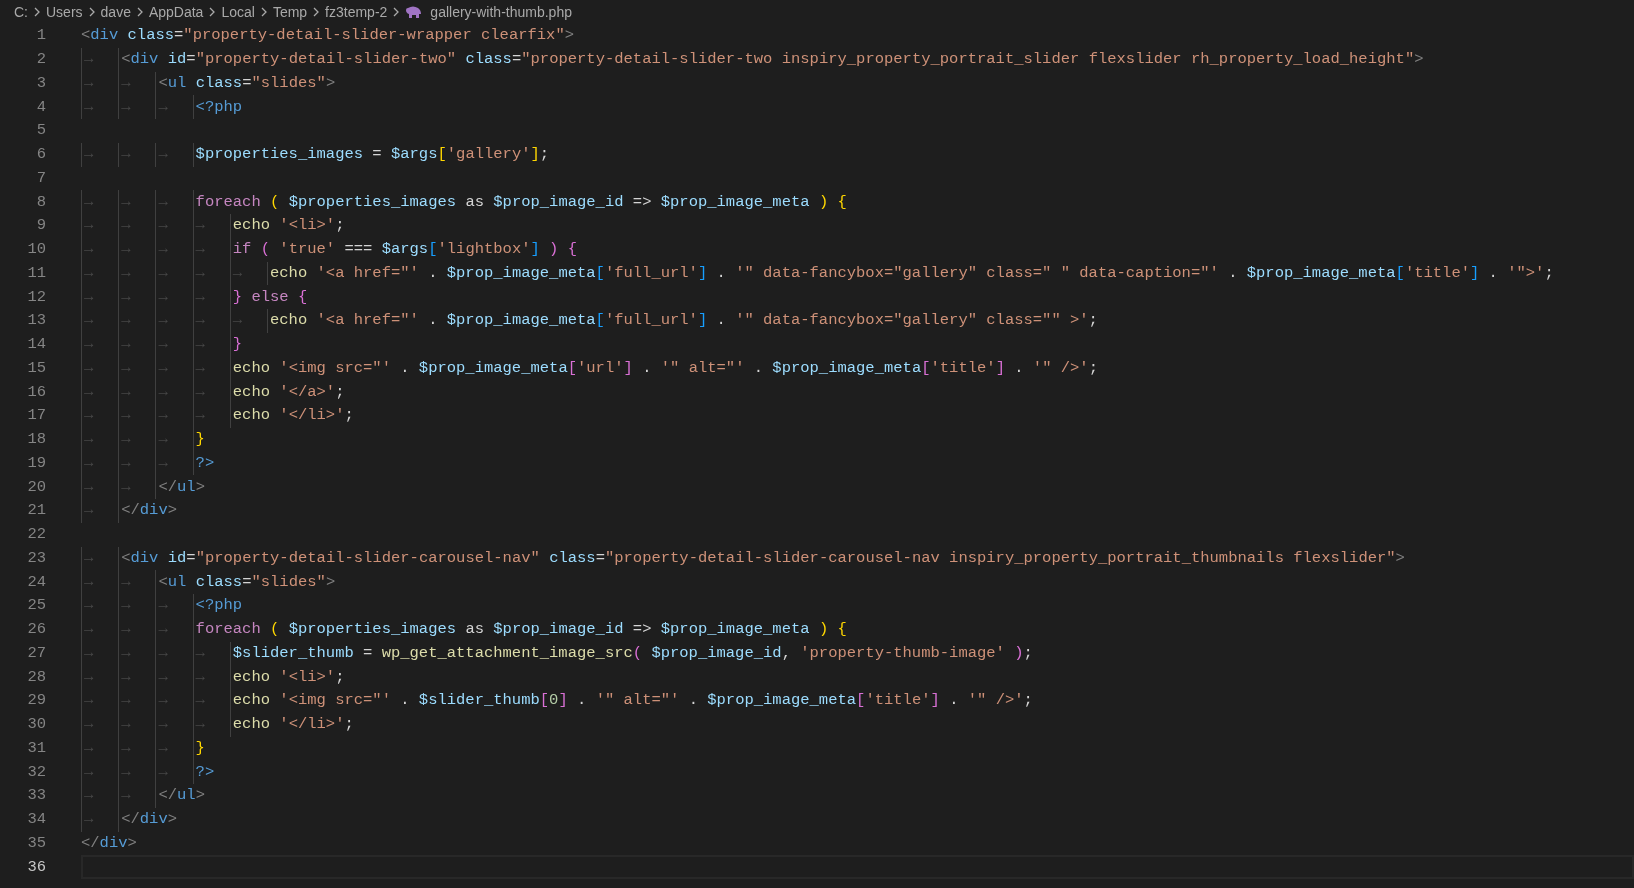  What do you see at coordinates (36, 368) in the screenshot?
I see `line-number: 15` at bounding box center [36, 368].